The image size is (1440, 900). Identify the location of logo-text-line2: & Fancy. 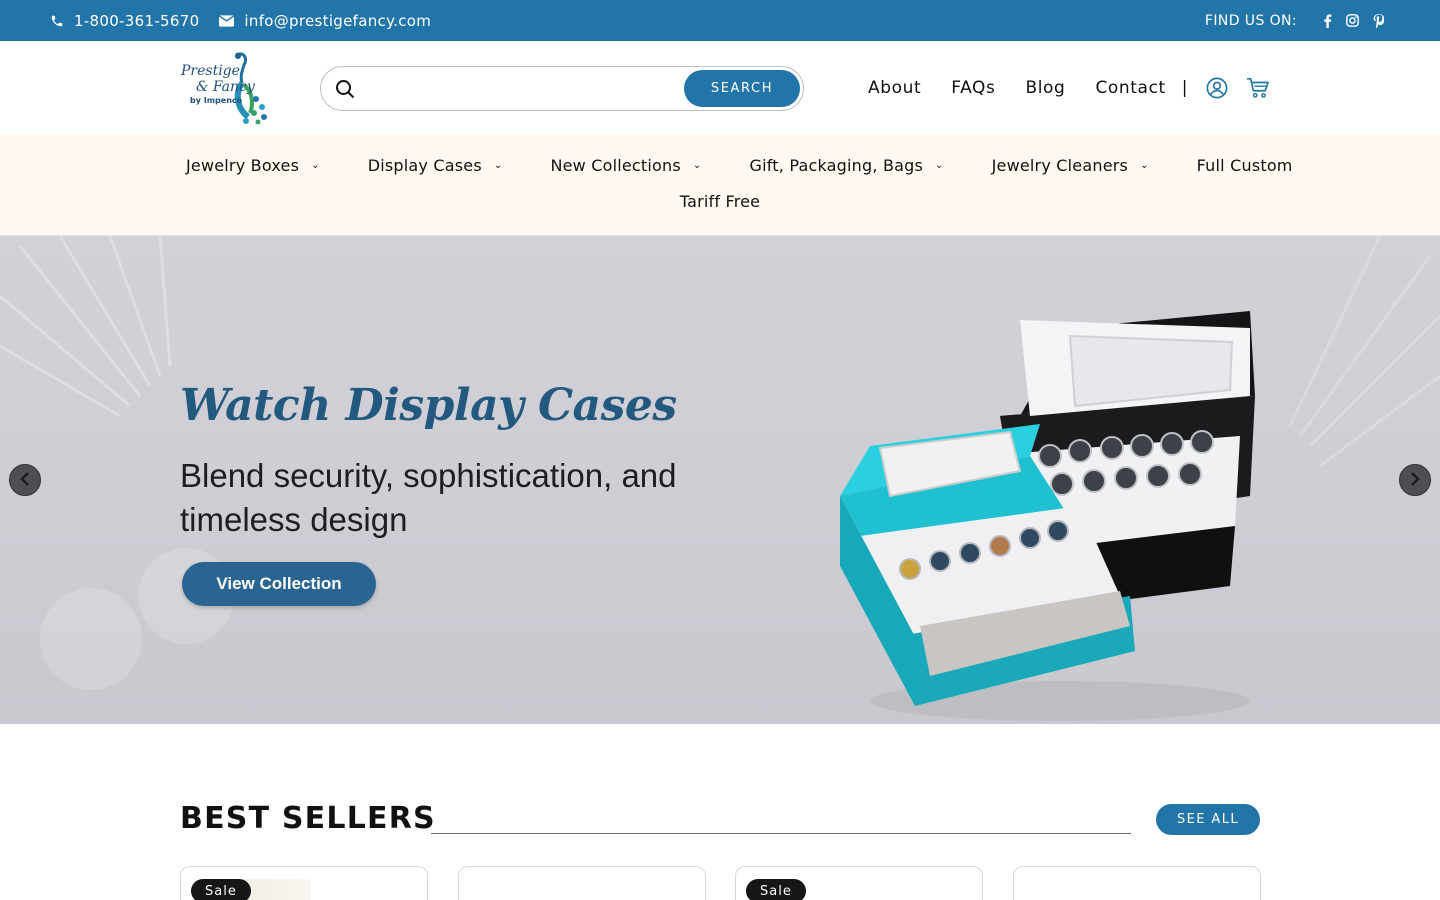
(225, 87).